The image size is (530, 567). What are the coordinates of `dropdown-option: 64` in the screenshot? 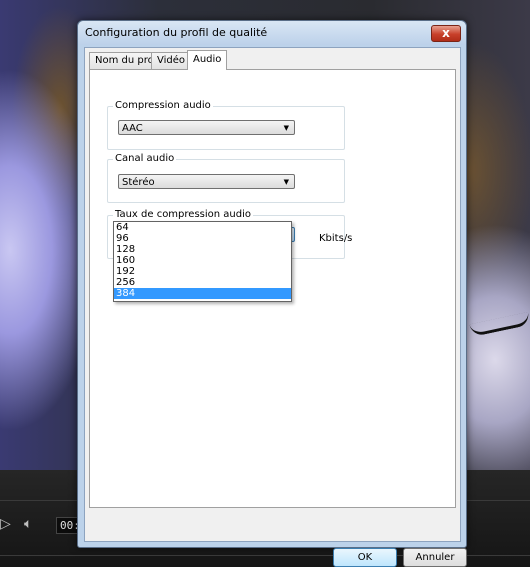 It's located at (202, 227).